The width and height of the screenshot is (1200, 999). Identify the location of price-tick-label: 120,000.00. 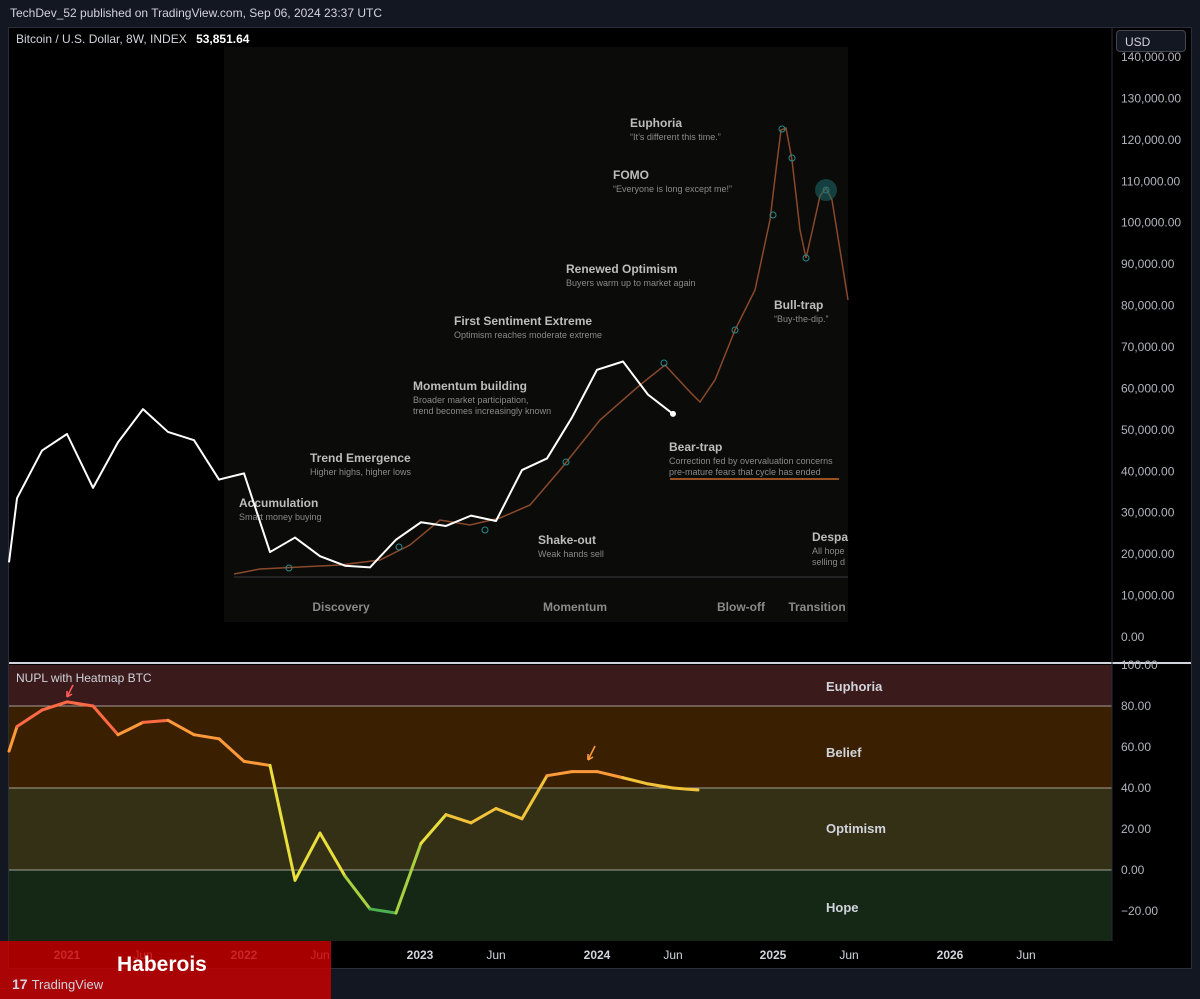
(1151, 140).